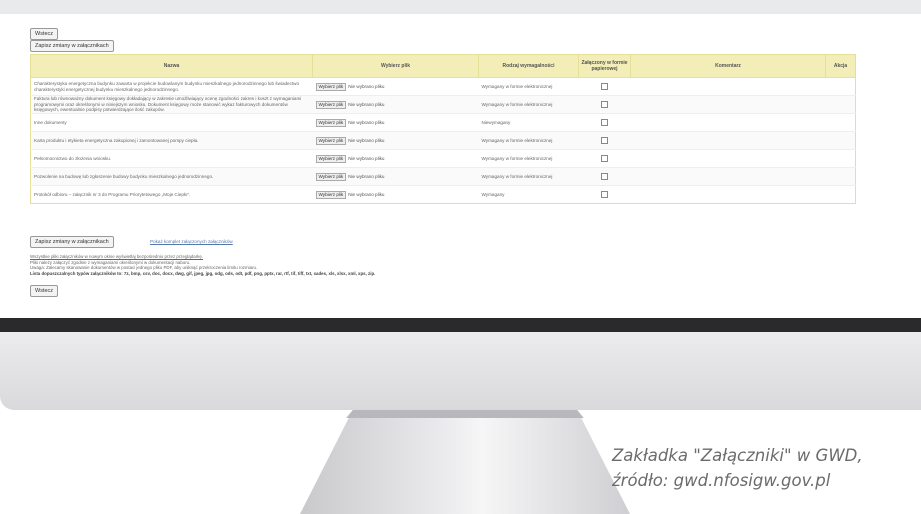  I want to click on caption-line-1: Zakładka "Załączniki" w GWD,, so click(737, 455).